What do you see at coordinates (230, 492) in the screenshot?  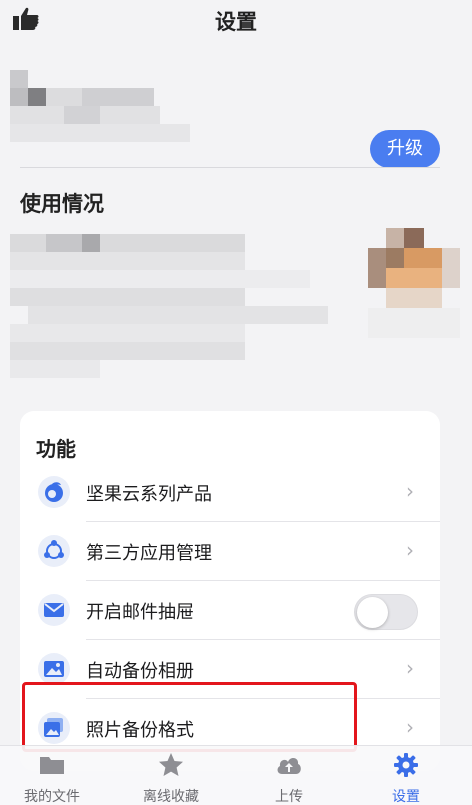 I see `list-item-nut-products: 坚果云系列产品 ›` at bounding box center [230, 492].